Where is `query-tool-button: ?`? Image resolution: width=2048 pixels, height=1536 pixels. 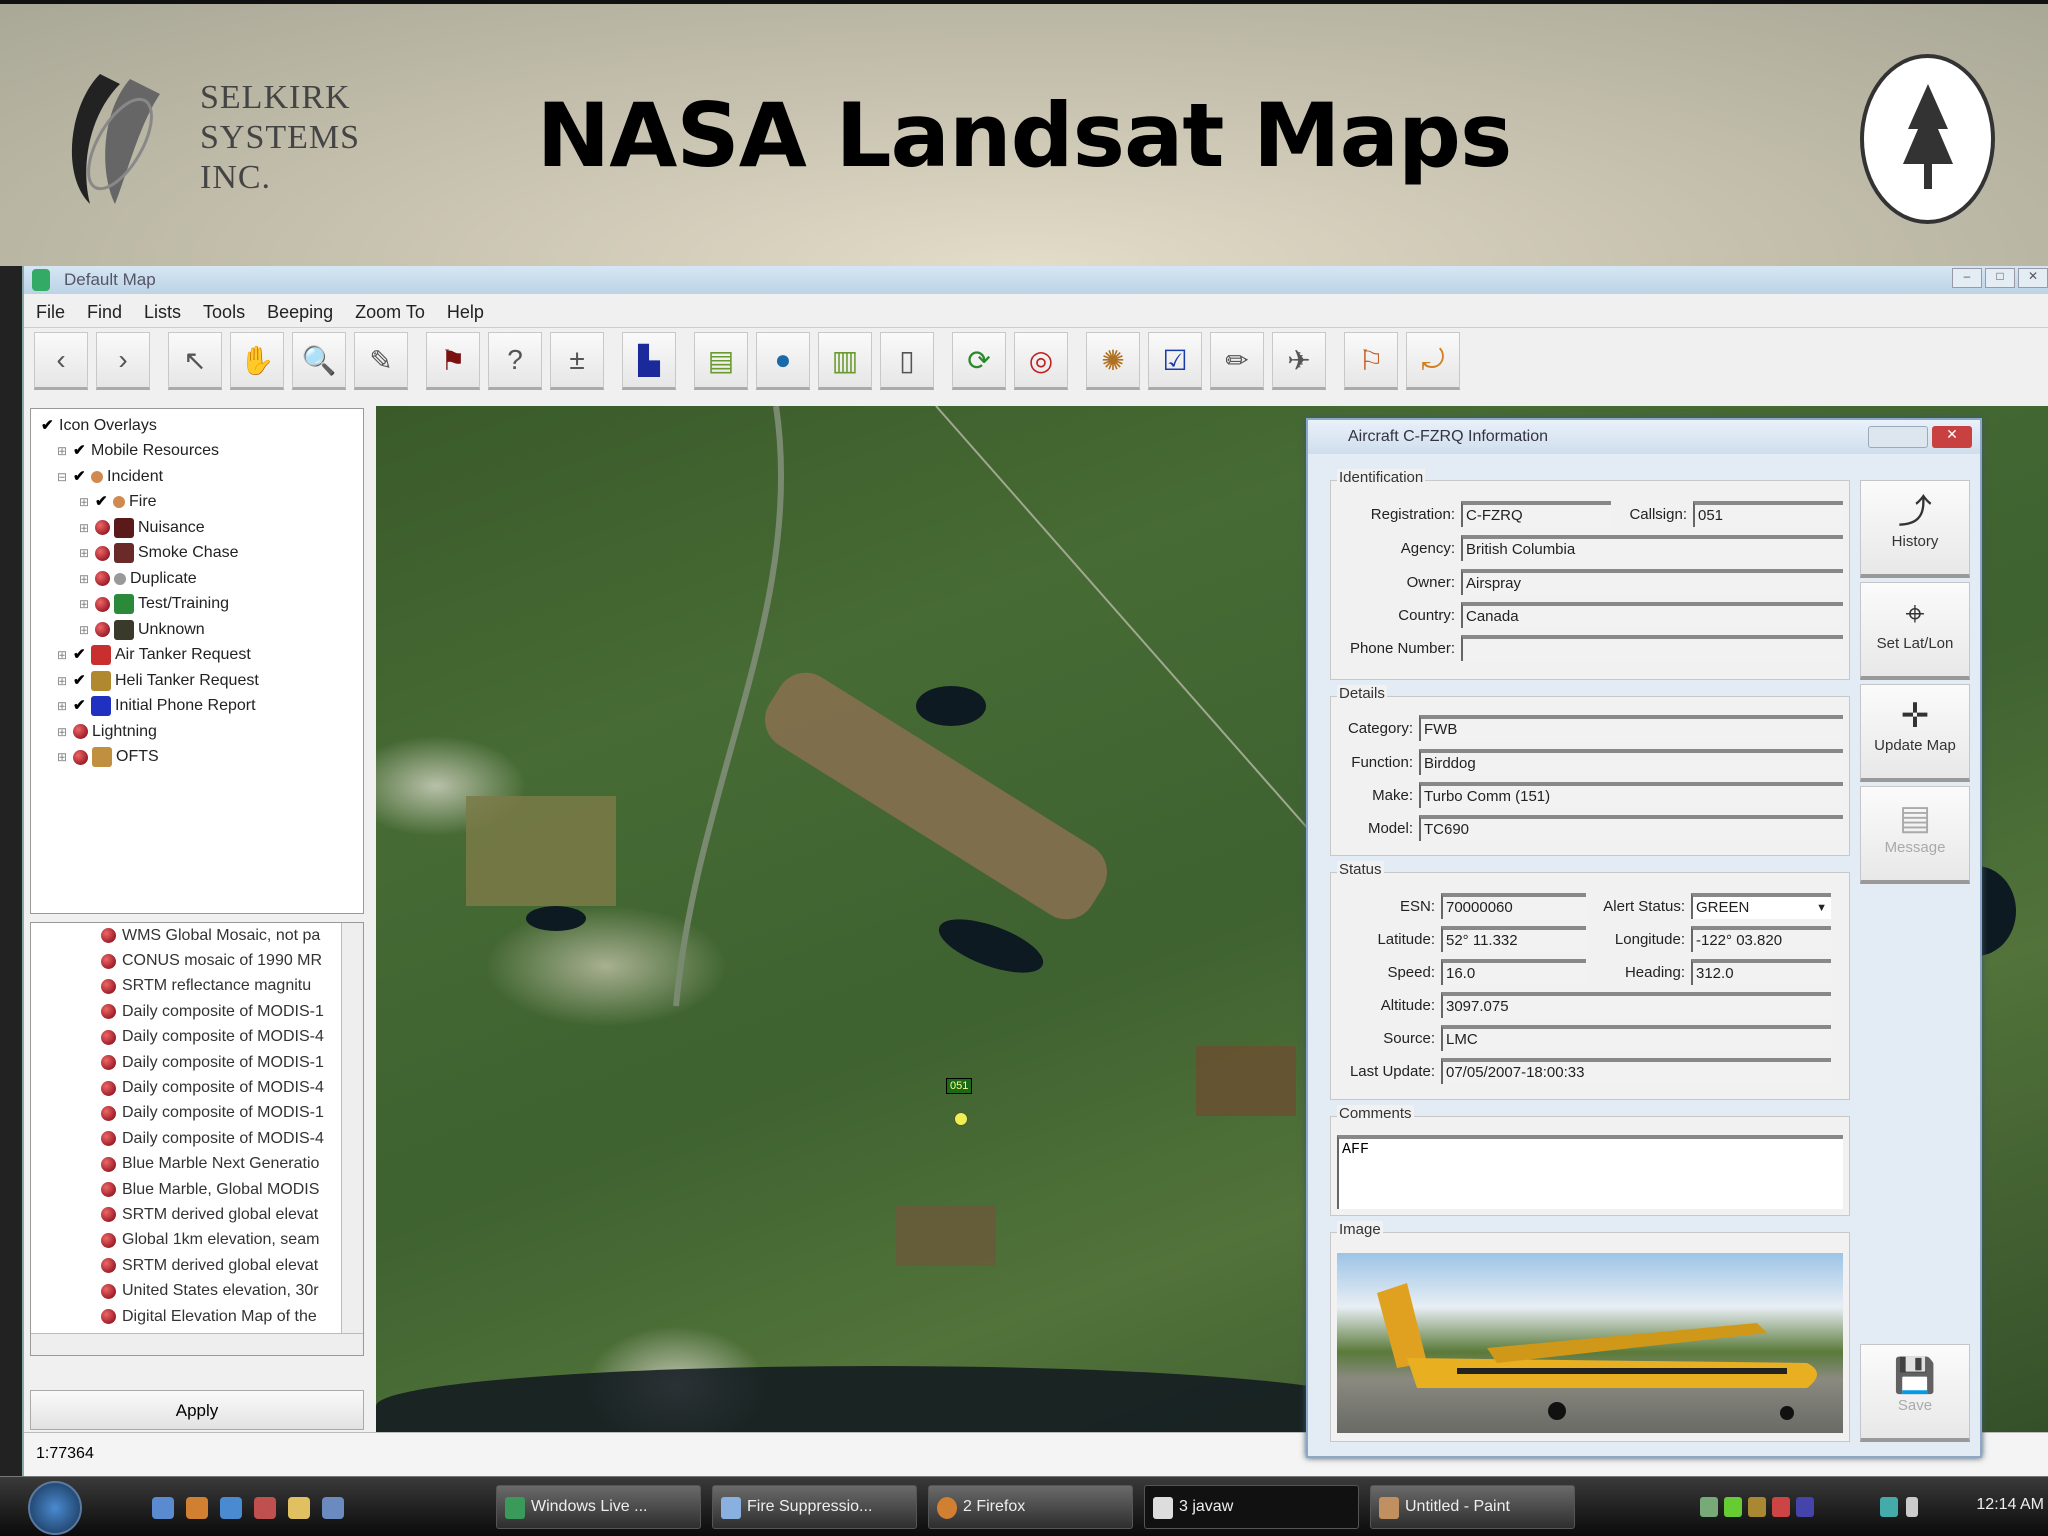
query-tool-button: ? is located at coordinates (515, 361).